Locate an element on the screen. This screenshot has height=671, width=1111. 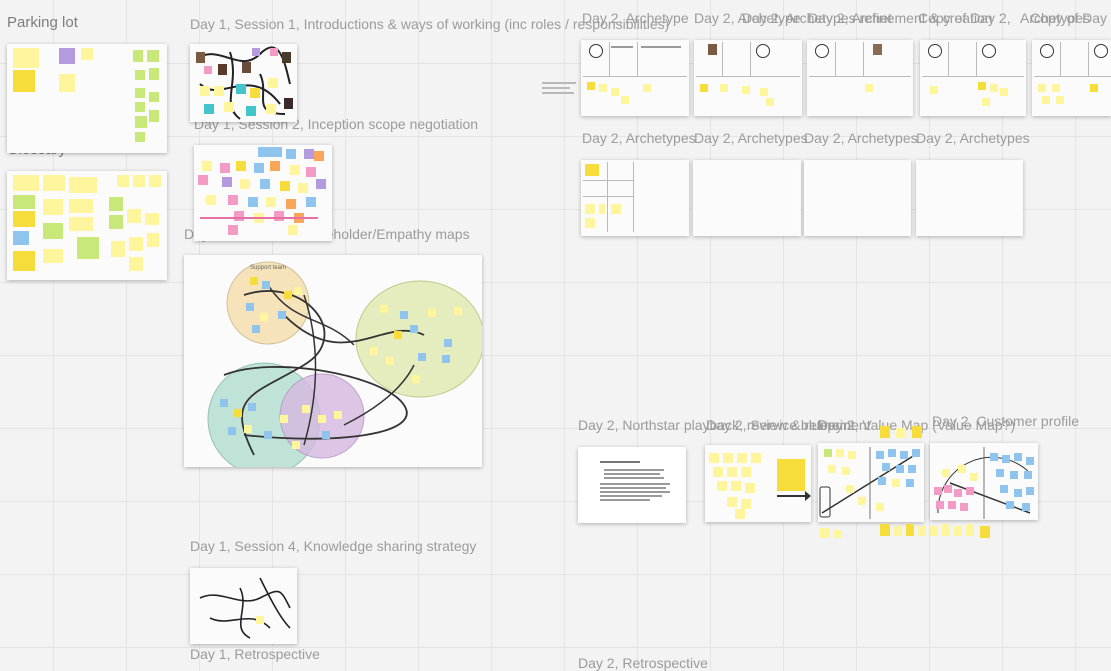
frame-day2-archetypes-d is located at coordinates (969, 198).